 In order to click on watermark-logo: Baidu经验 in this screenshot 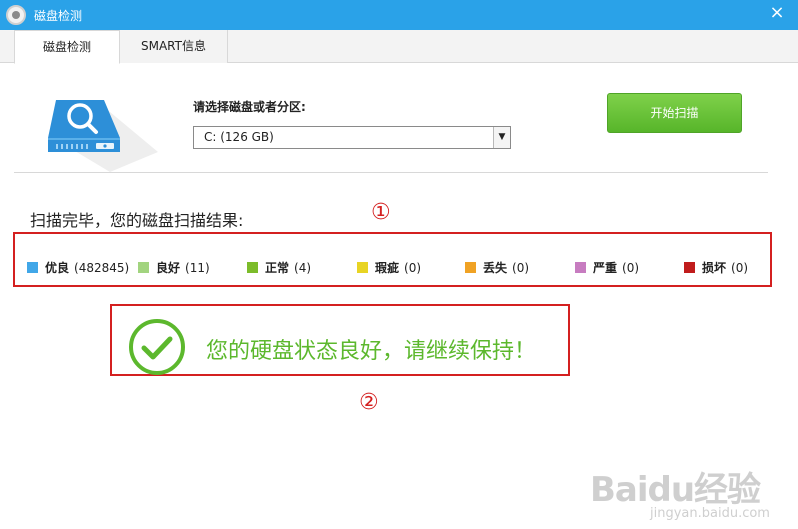, I will do `click(675, 490)`.